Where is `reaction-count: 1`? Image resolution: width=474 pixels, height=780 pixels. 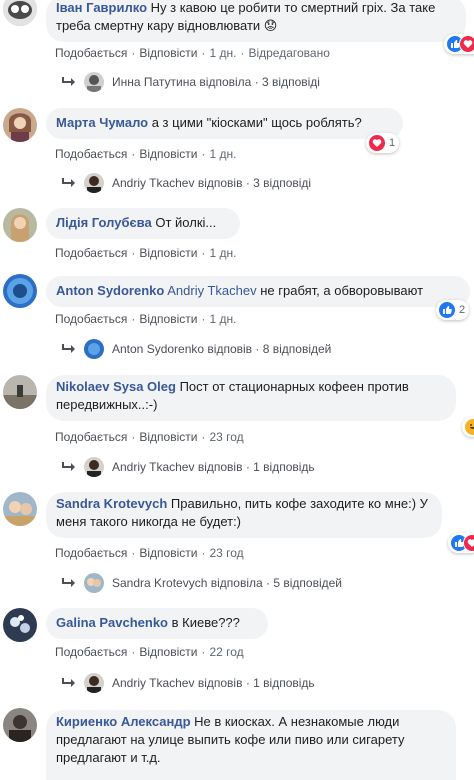 reaction-count: 1 is located at coordinates (392, 143).